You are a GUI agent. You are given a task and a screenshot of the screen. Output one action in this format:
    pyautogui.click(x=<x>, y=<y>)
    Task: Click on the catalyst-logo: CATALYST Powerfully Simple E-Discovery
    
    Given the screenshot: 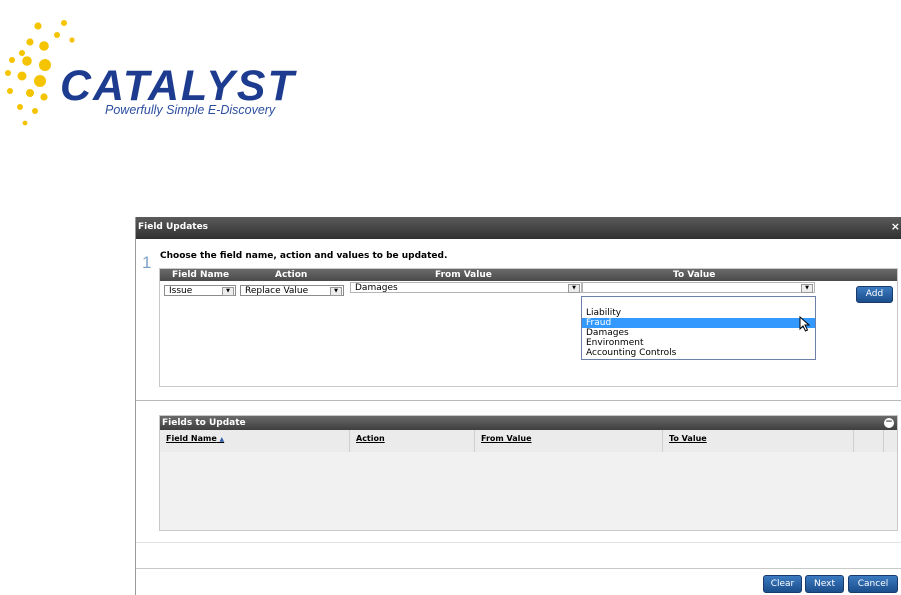 What is the action you would take?
    pyautogui.click(x=165, y=75)
    